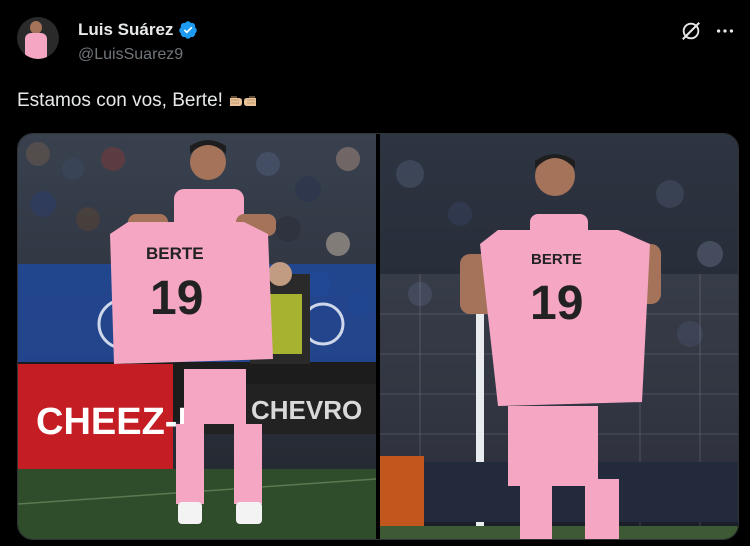  What do you see at coordinates (725, 31) in the screenshot?
I see `more-icon` at bounding box center [725, 31].